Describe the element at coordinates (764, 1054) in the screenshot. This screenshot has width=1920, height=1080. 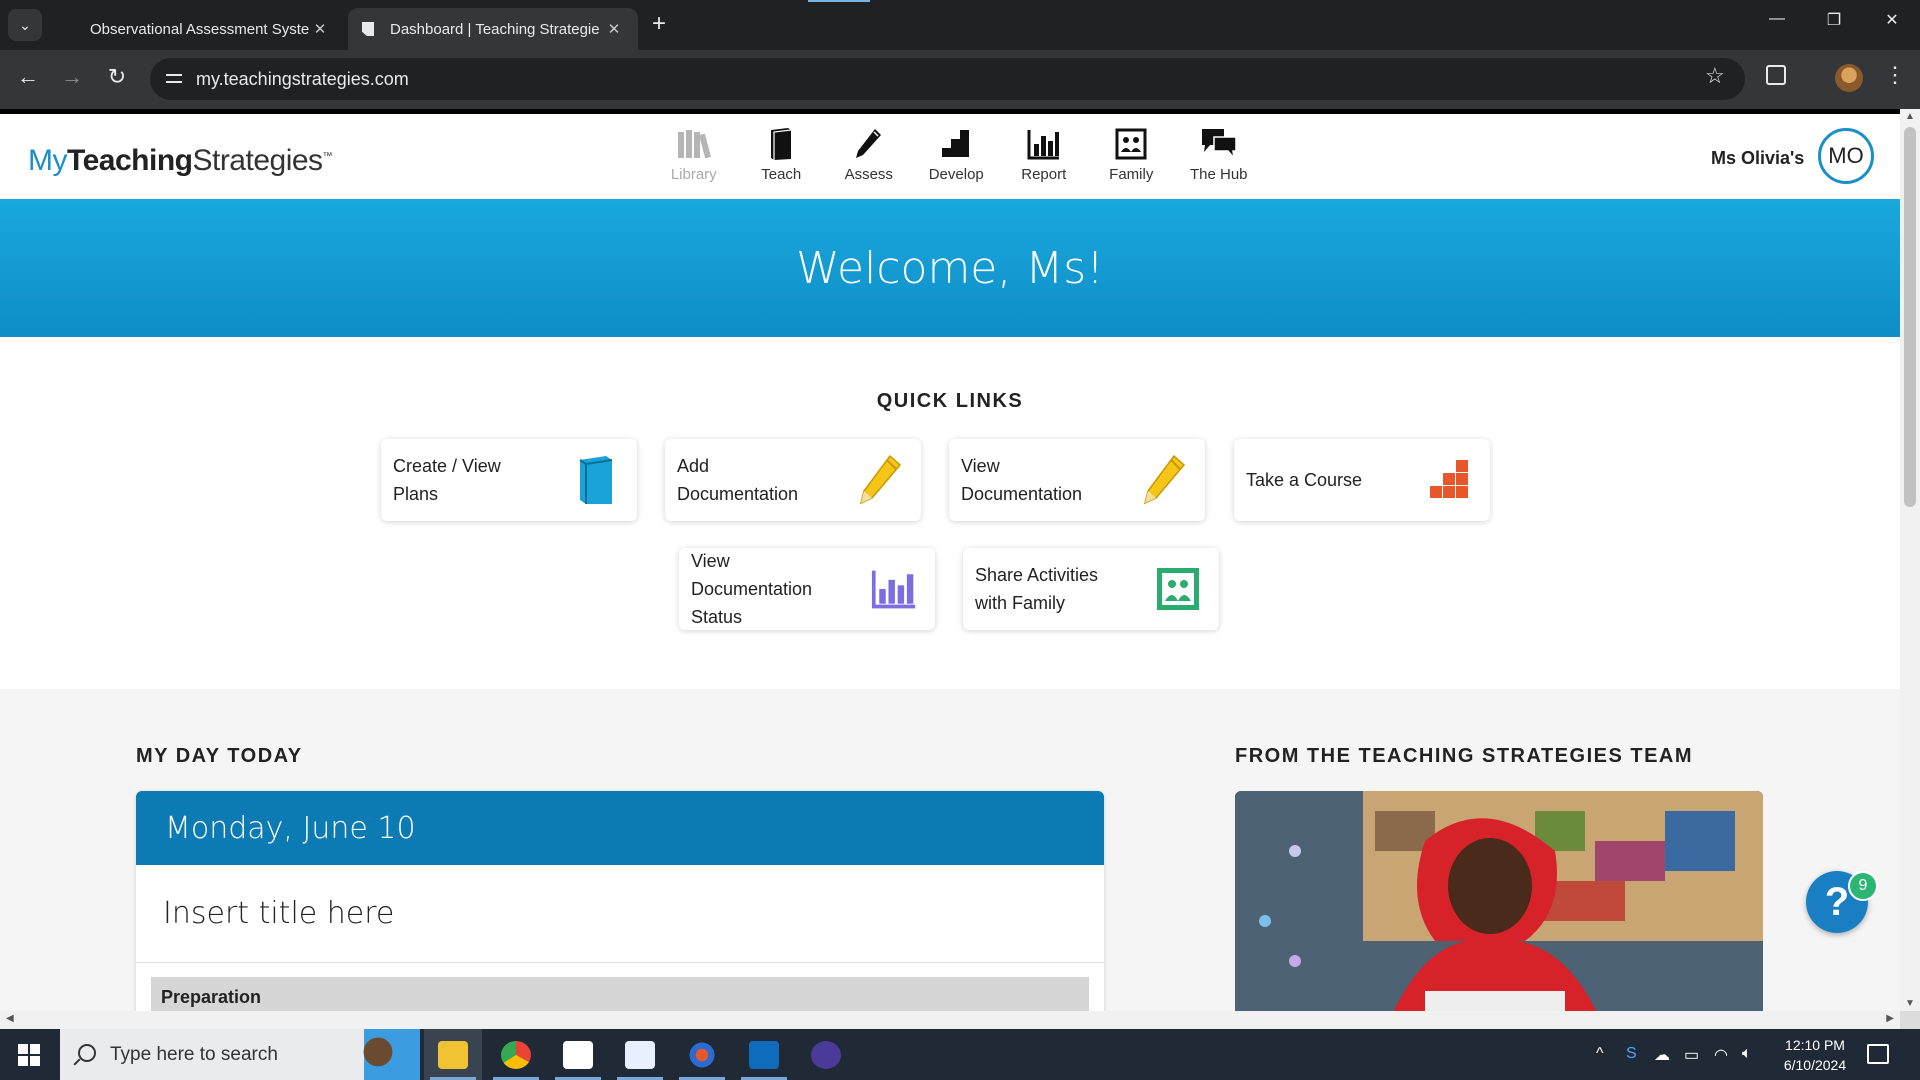
I see `outlook-app` at that location.